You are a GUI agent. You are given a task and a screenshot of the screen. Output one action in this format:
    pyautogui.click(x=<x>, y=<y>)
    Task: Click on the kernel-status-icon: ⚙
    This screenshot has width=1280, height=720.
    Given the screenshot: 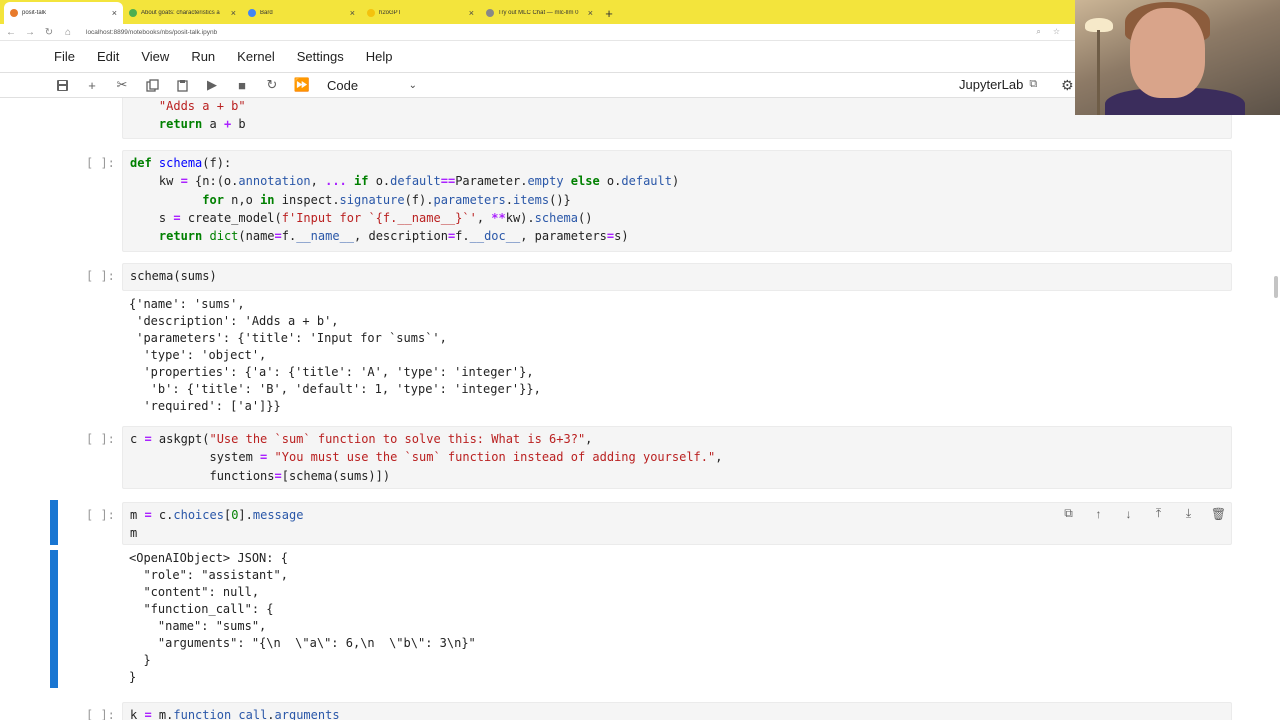 What is the action you would take?
    pyautogui.click(x=1067, y=85)
    